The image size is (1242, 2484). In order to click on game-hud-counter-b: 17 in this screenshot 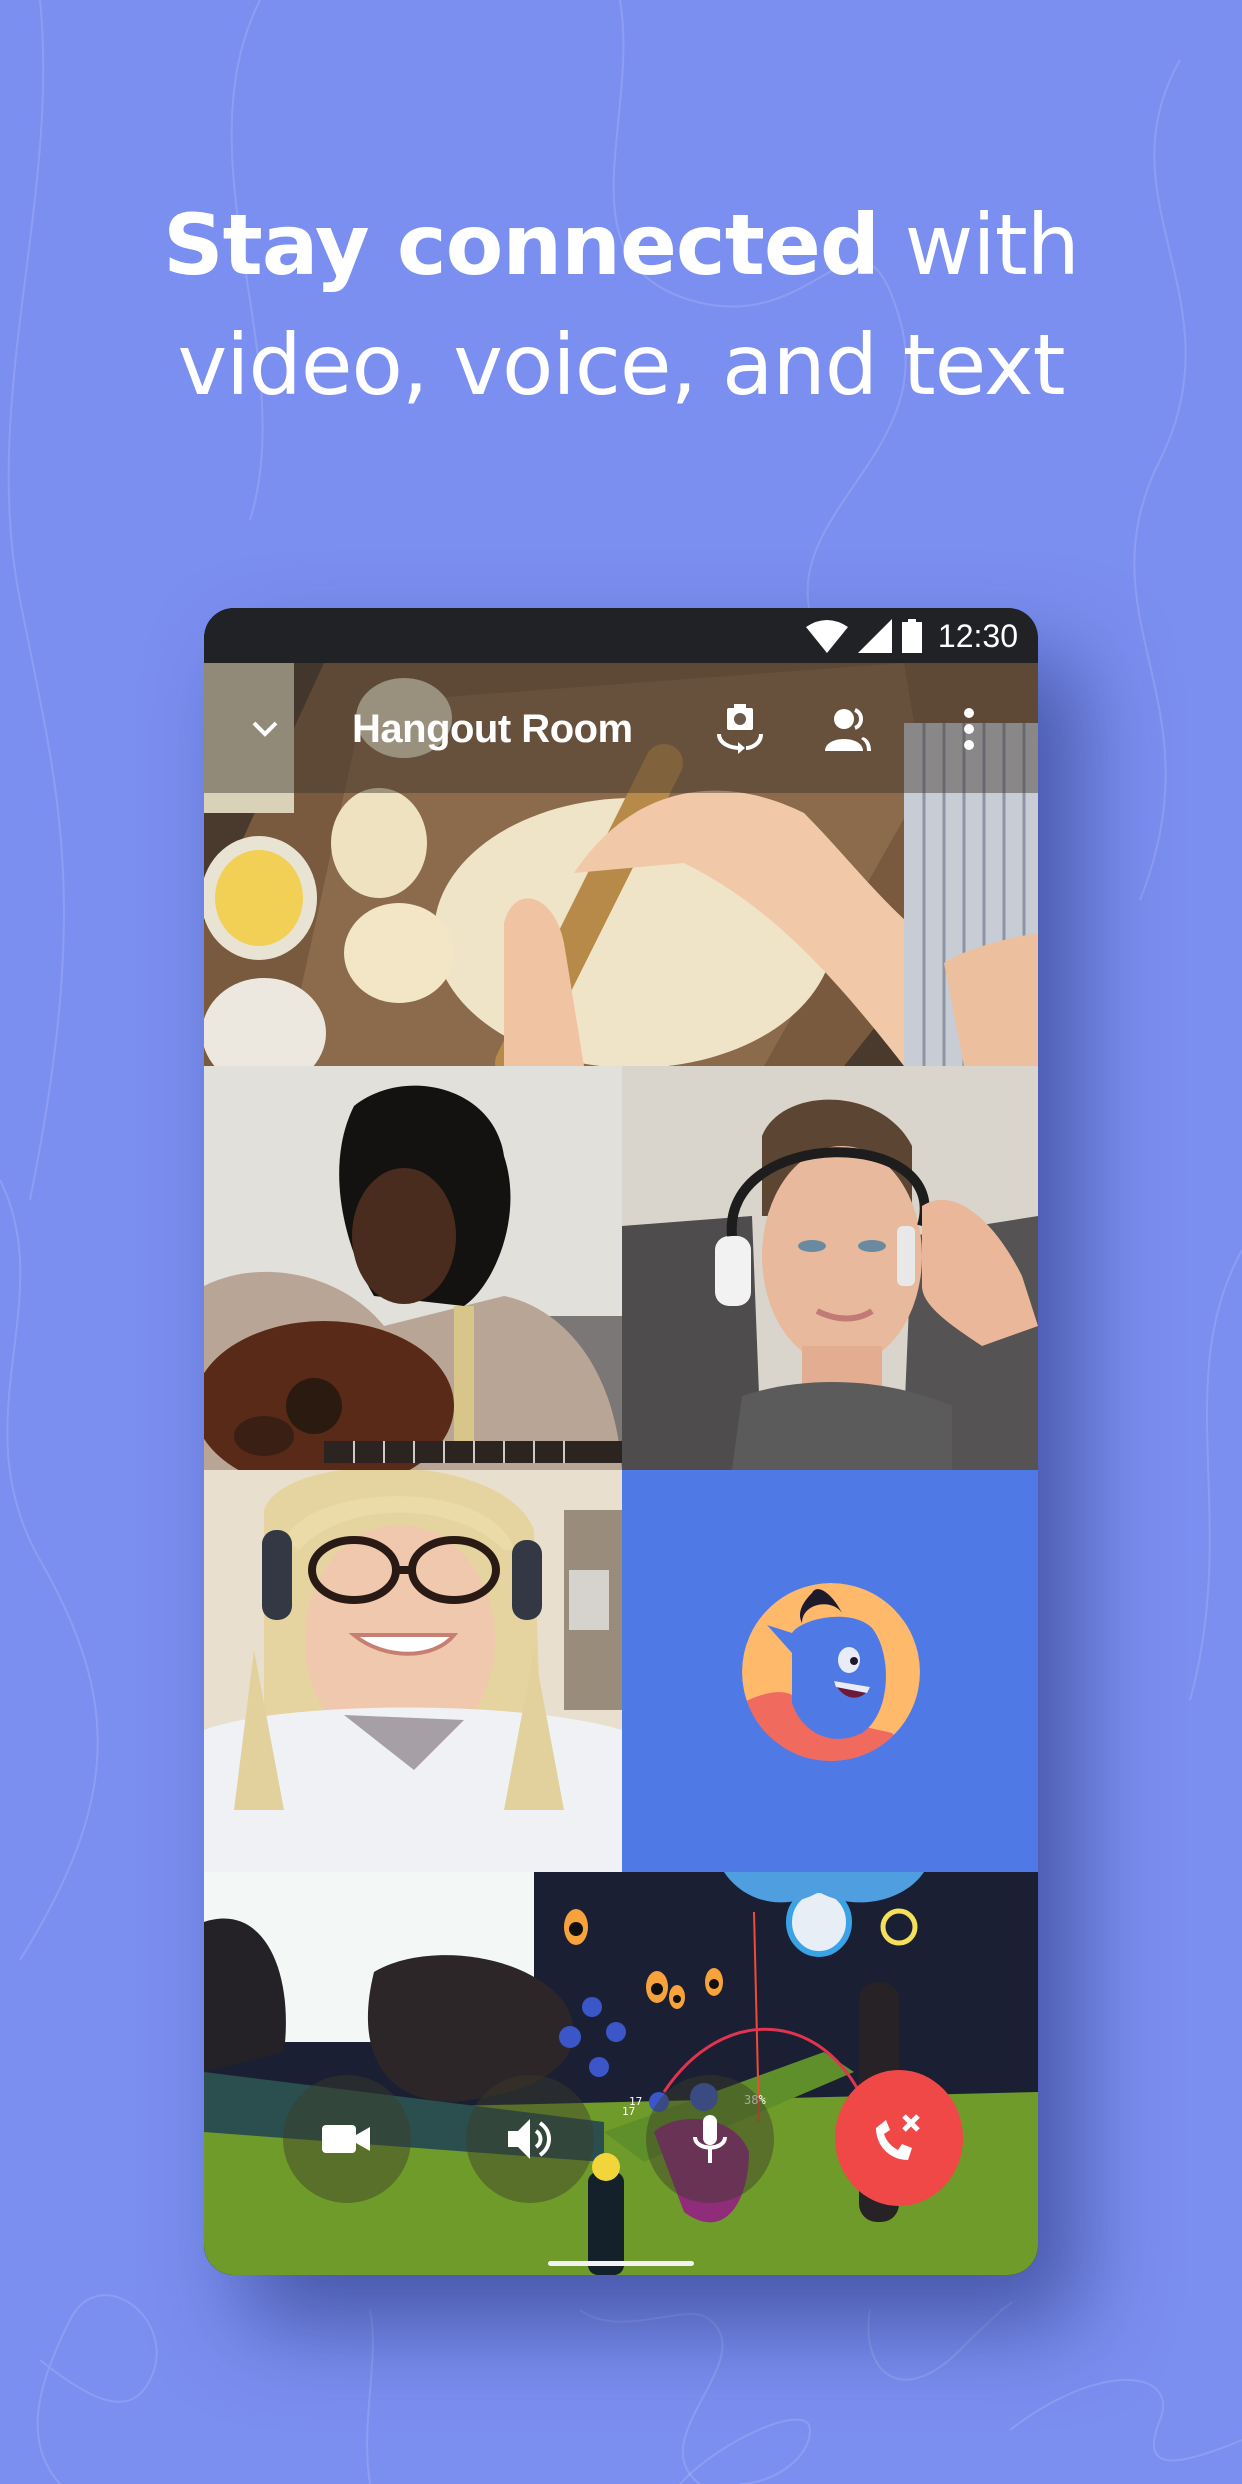, I will do `click(628, 2111)`.